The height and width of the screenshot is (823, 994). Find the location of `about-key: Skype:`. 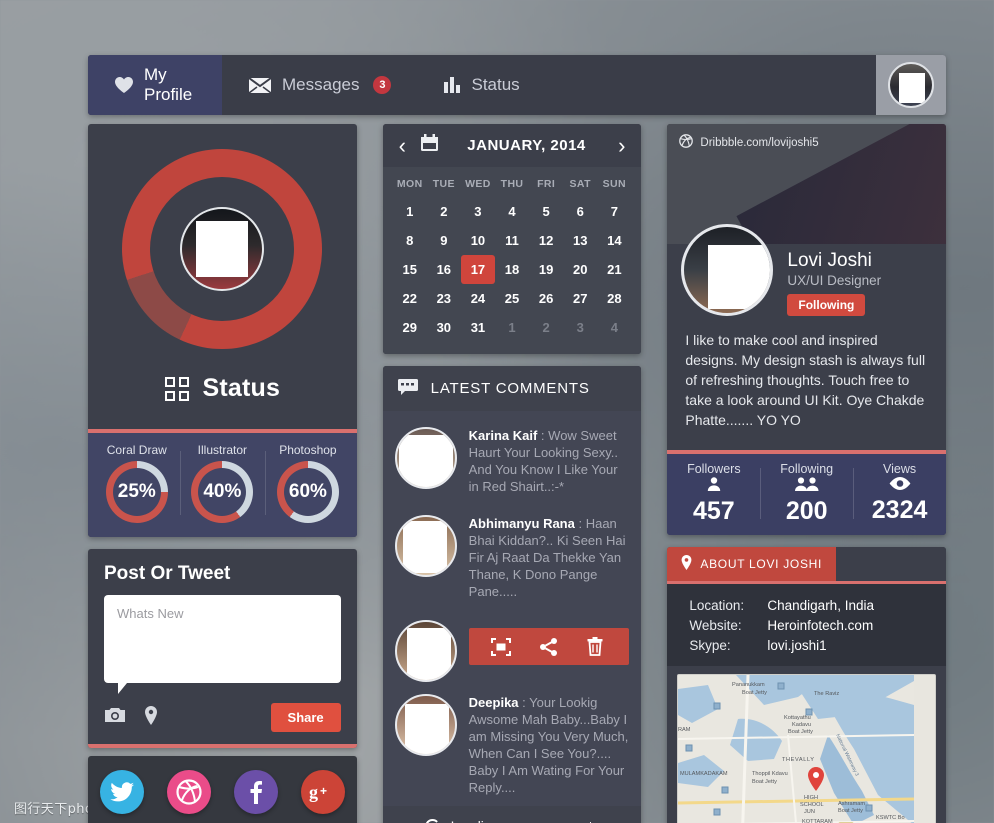

about-key: Skype: is located at coordinates (710, 645).